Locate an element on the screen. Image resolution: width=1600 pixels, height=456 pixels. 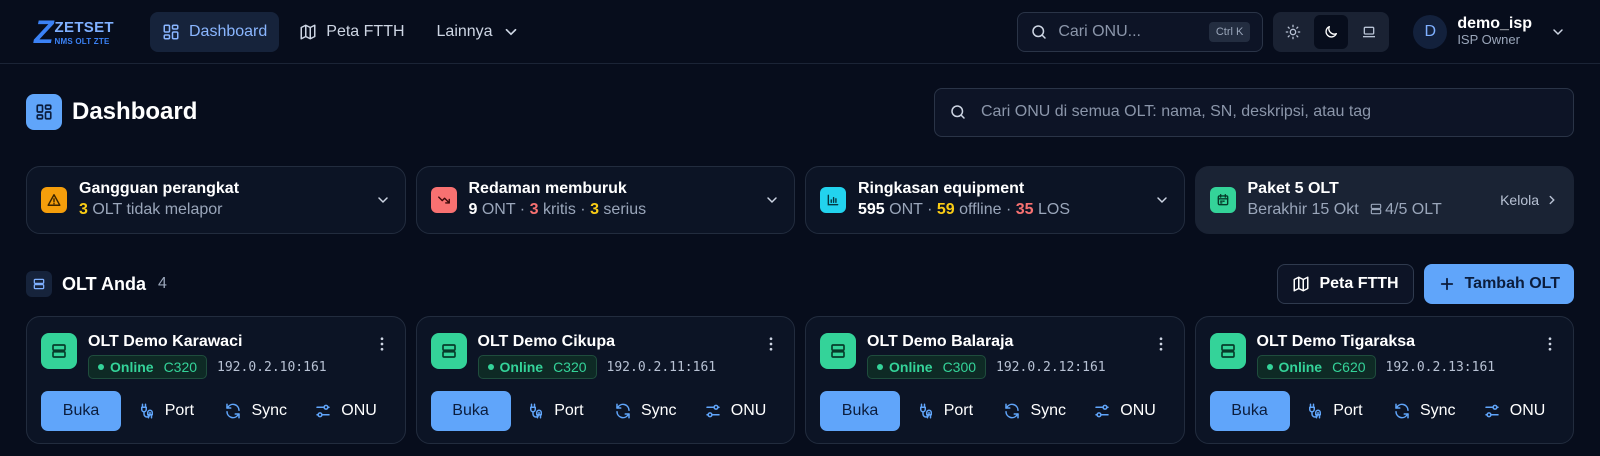
critical-count: 3 is located at coordinates (534, 209).